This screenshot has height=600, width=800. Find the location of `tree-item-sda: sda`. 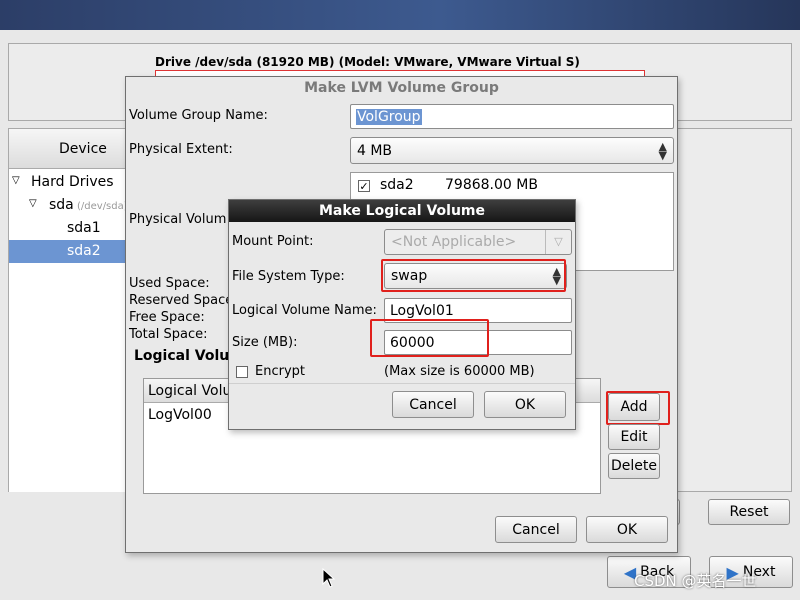

tree-item-sda: sda is located at coordinates (61, 205).